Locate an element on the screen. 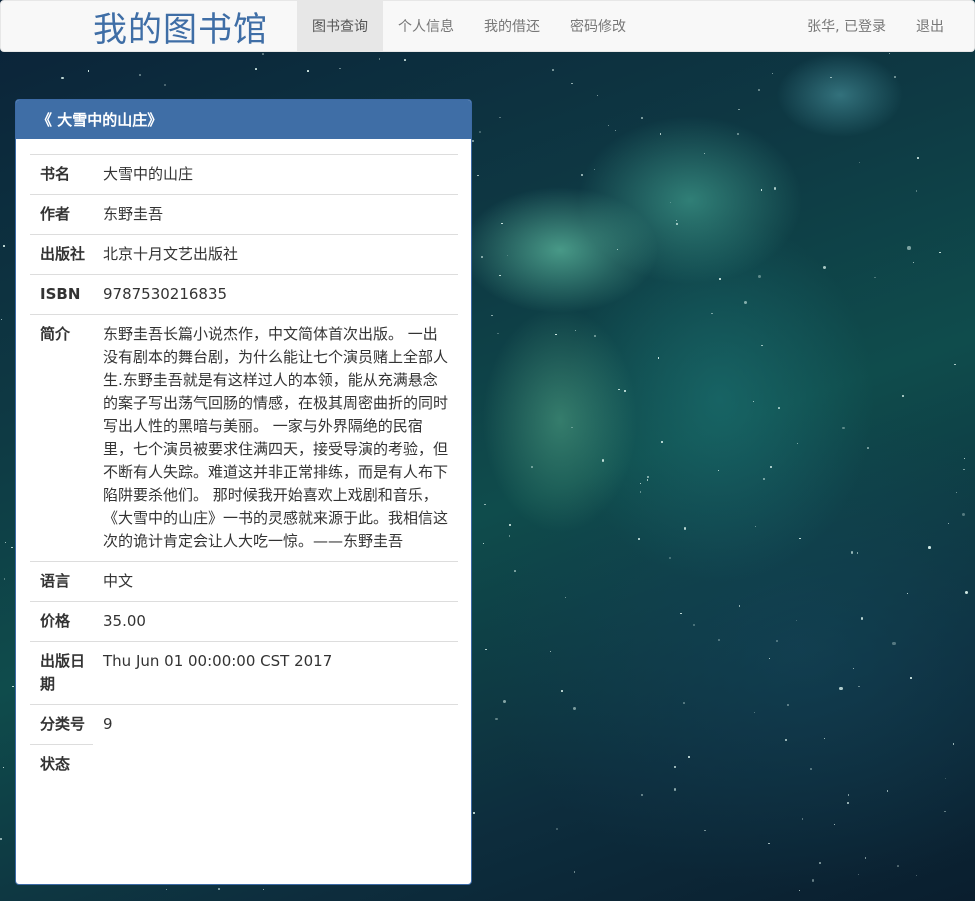 This screenshot has width=975, height=901. table-row: ISBN 9787530216835 is located at coordinates (244, 294).